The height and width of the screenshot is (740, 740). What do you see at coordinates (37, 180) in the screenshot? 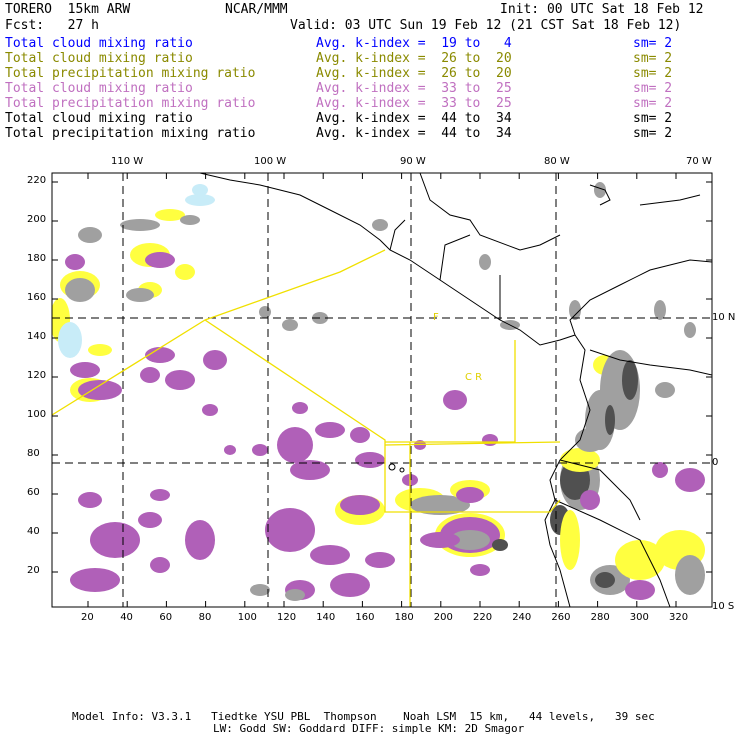
I see `y-tick-label: 220` at bounding box center [37, 180].